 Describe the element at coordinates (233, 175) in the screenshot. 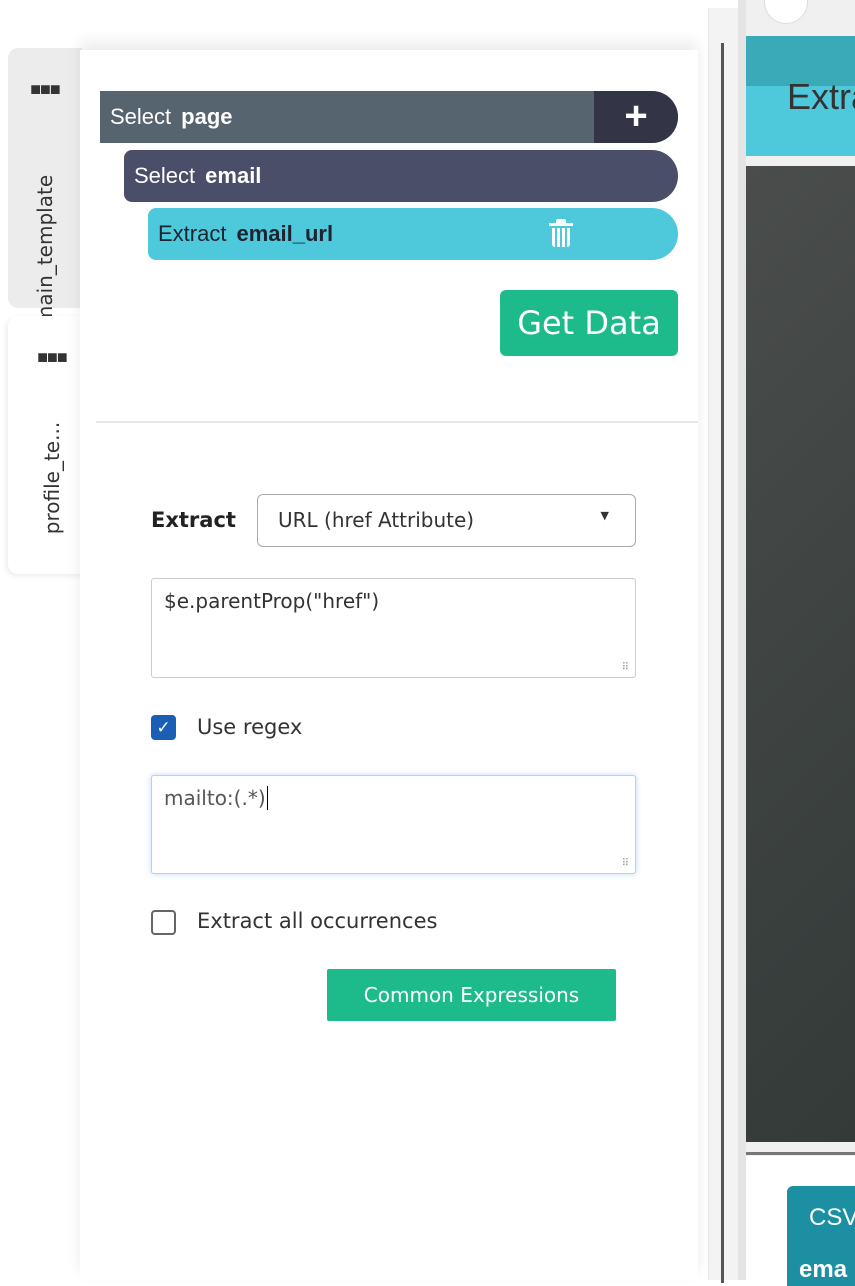

I see `node-name: email` at that location.